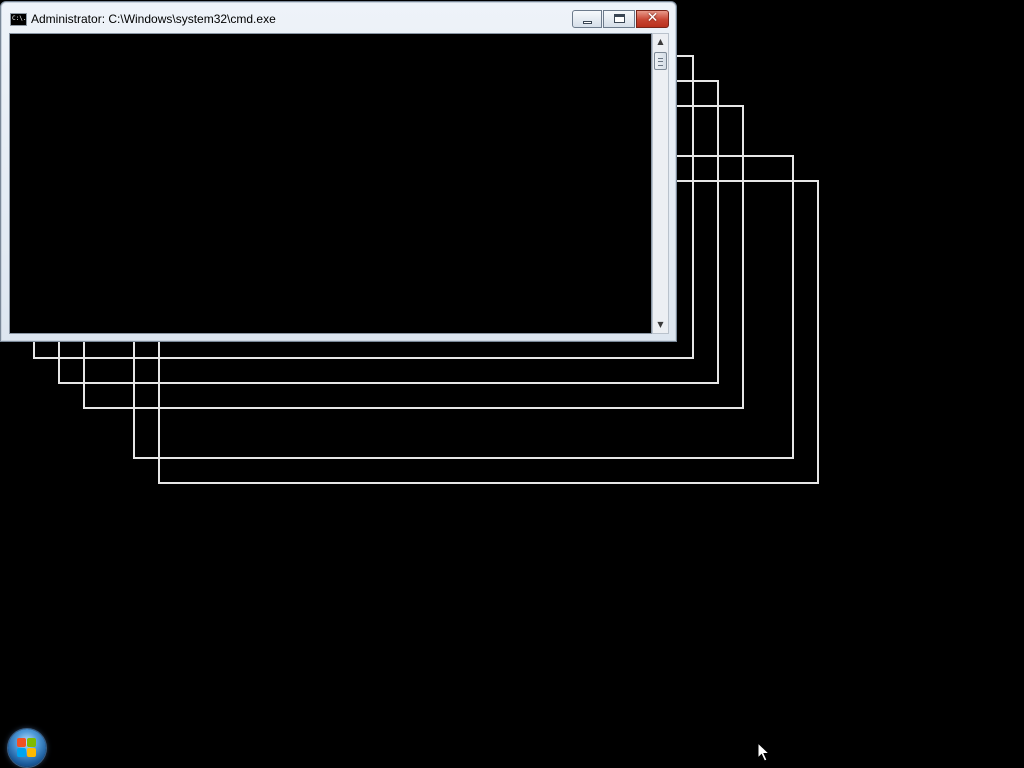  Describe the element at coordinates (660, 183) in the screenshot. I see `vertical-scrollbar: ▲ ▼` at that location.